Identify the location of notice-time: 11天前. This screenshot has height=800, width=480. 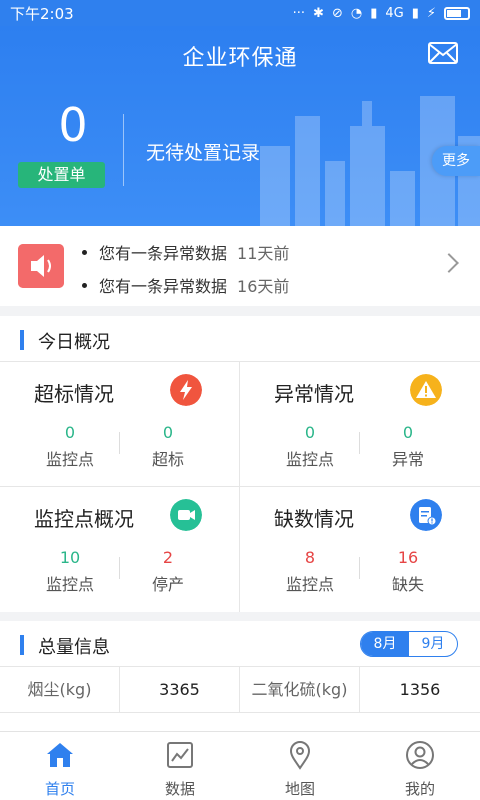
(263, 253).